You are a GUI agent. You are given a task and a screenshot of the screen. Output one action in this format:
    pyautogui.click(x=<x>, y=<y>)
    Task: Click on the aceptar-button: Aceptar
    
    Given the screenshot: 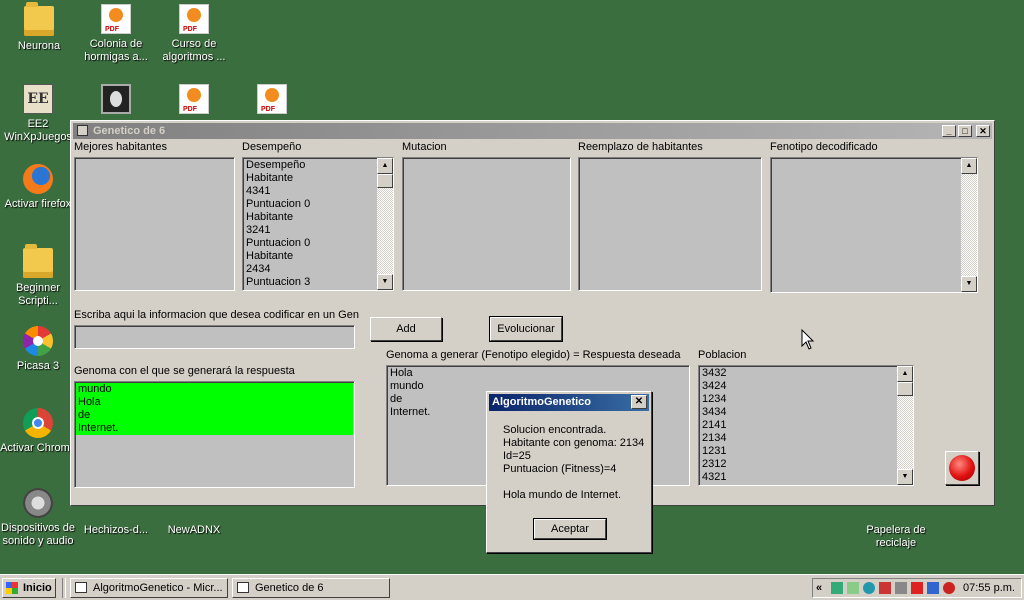 What is the action you would take?
    pyautogui.click(x=570, y=529)
    